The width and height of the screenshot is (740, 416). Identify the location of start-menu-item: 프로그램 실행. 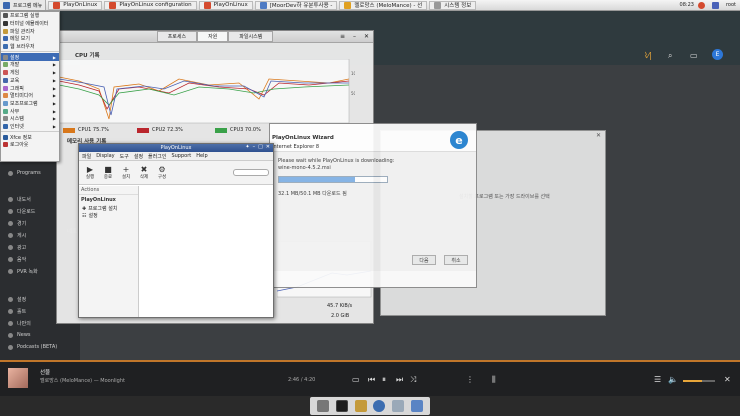
(30, 16).